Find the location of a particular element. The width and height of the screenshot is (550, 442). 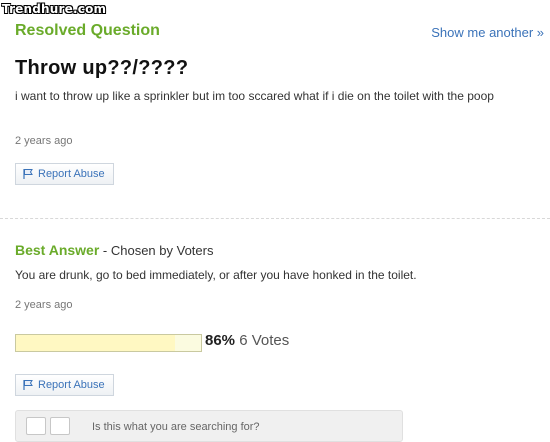

answer-age: 2 years ago is located at coordinates (44, 305).